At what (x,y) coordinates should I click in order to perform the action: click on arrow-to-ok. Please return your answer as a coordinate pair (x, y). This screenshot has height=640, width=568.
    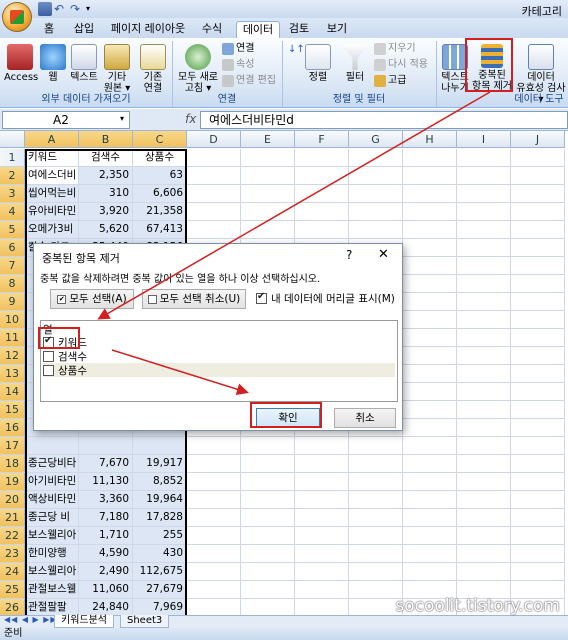
    Looking at the image, I should click on (180, 372).